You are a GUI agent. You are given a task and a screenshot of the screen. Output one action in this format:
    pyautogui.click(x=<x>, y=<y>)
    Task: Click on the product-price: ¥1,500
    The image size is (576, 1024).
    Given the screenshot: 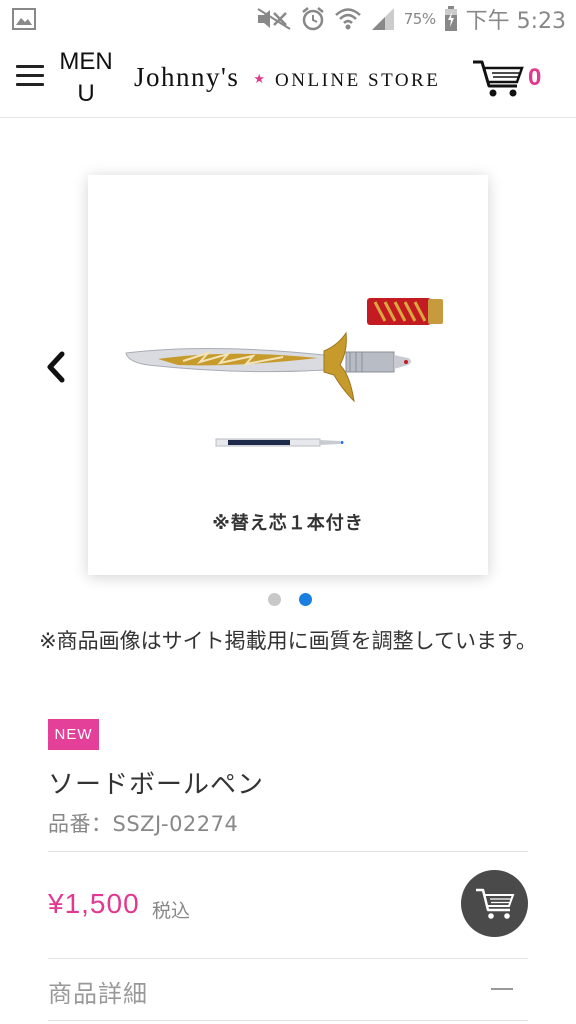 What is the action you would take?
    pyautogui.click(x=94, y=903)
    